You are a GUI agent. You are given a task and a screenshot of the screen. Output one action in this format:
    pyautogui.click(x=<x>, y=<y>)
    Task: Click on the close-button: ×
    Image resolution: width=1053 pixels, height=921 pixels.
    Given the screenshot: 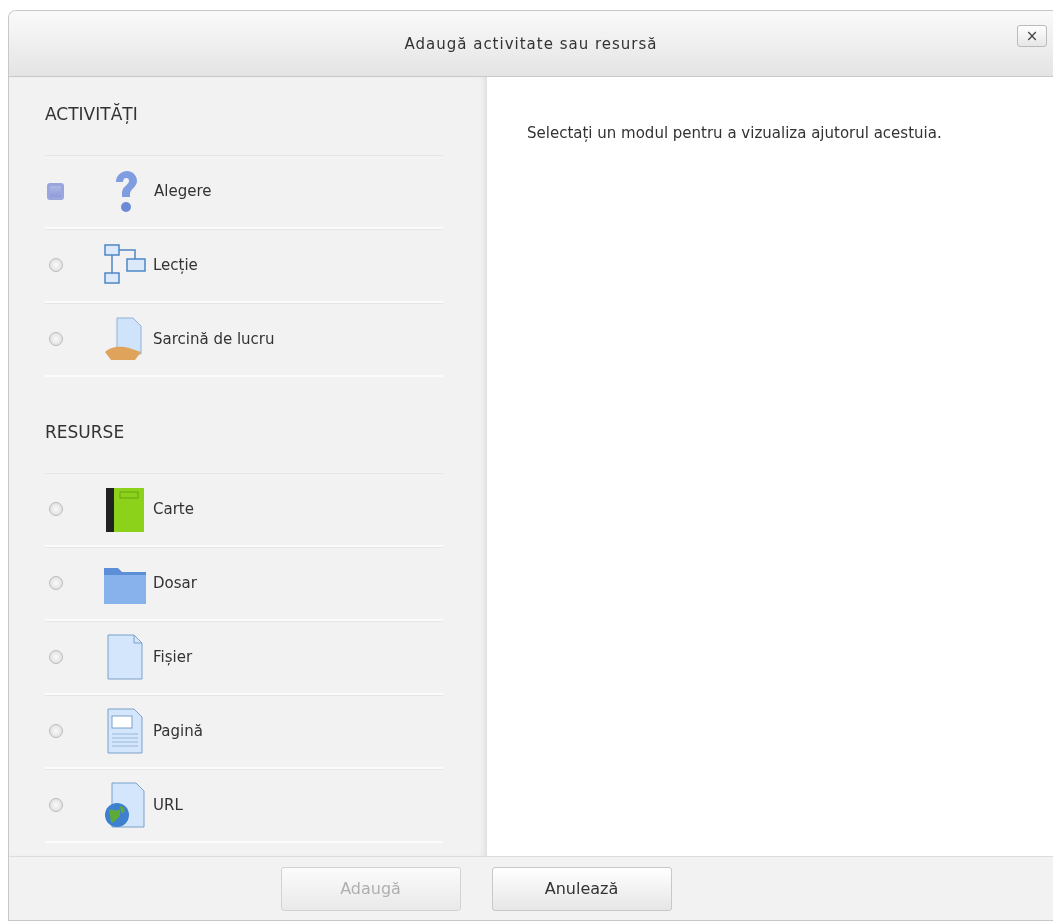 What is the action you would take?
    pyautogui.click(x=1032, y=36)
    